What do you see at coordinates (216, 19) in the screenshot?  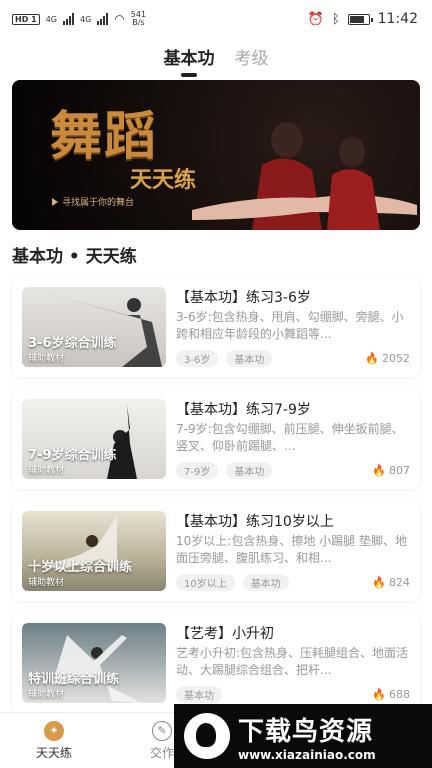 I see `status-bar: HD 1 4G 4G ◠ 541 B/s ⏰ ᛒ 11:42` at bounding box center [216, 19].